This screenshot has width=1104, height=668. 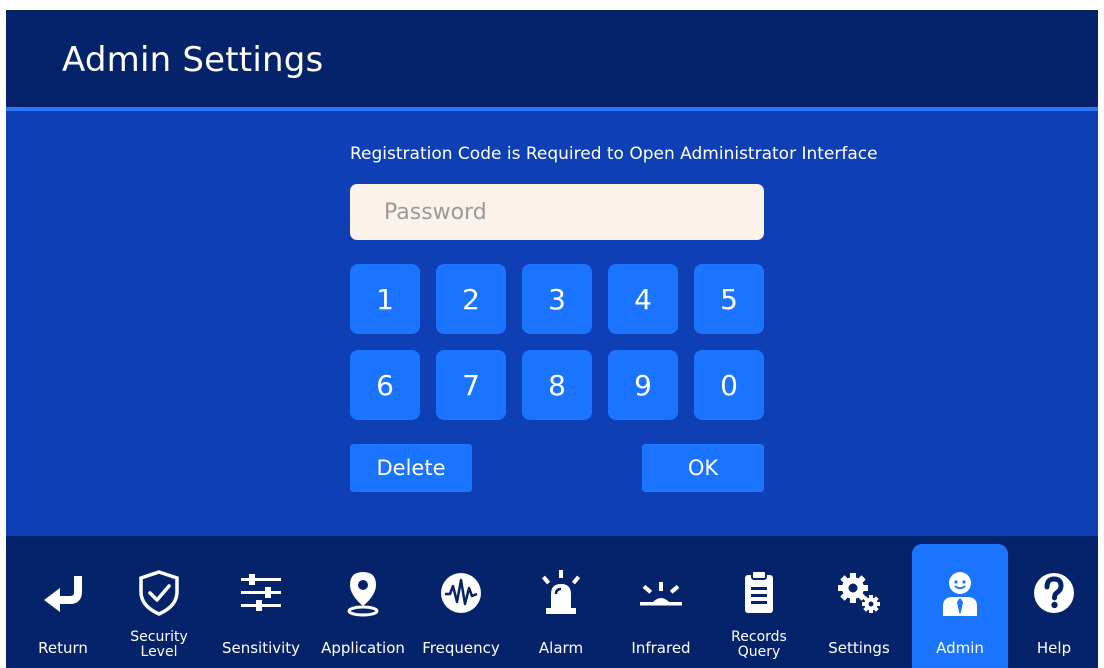 What do you see at coordinates (703, 468) in the screenshot?
I see `ok-button: OK` at bounding box center [703, 468].